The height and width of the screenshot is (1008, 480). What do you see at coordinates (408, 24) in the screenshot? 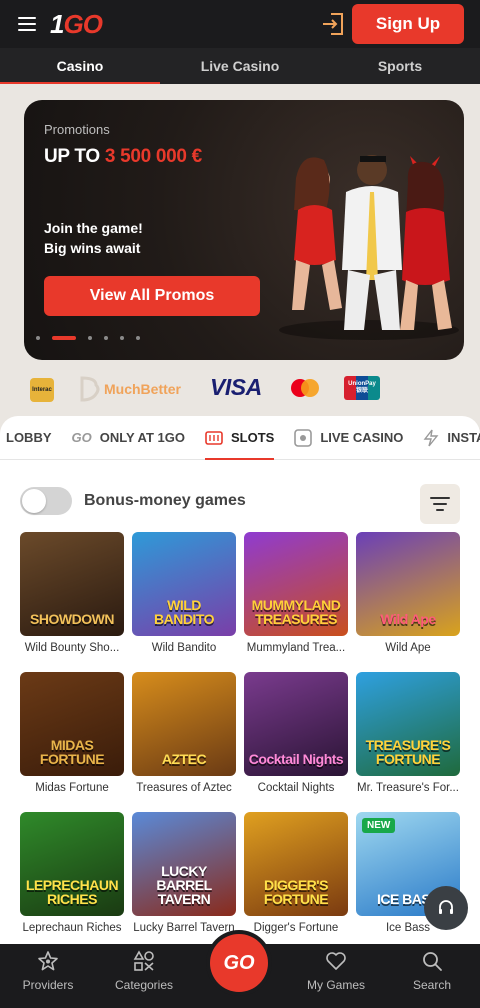
I see `signup-button: Sign Up` at bounding box center [408, 24].